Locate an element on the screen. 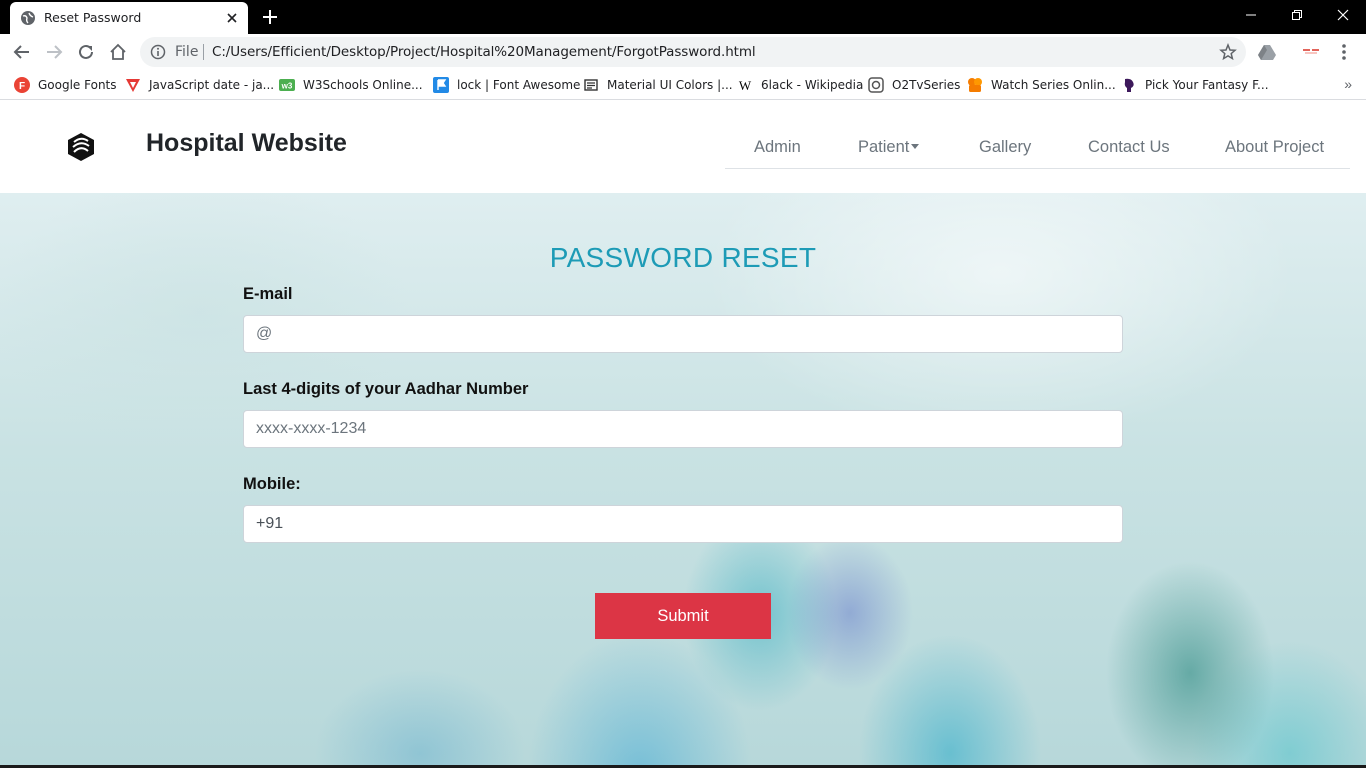 The image size is (1366, 768). reload-button is located at coordinates (86, 52).